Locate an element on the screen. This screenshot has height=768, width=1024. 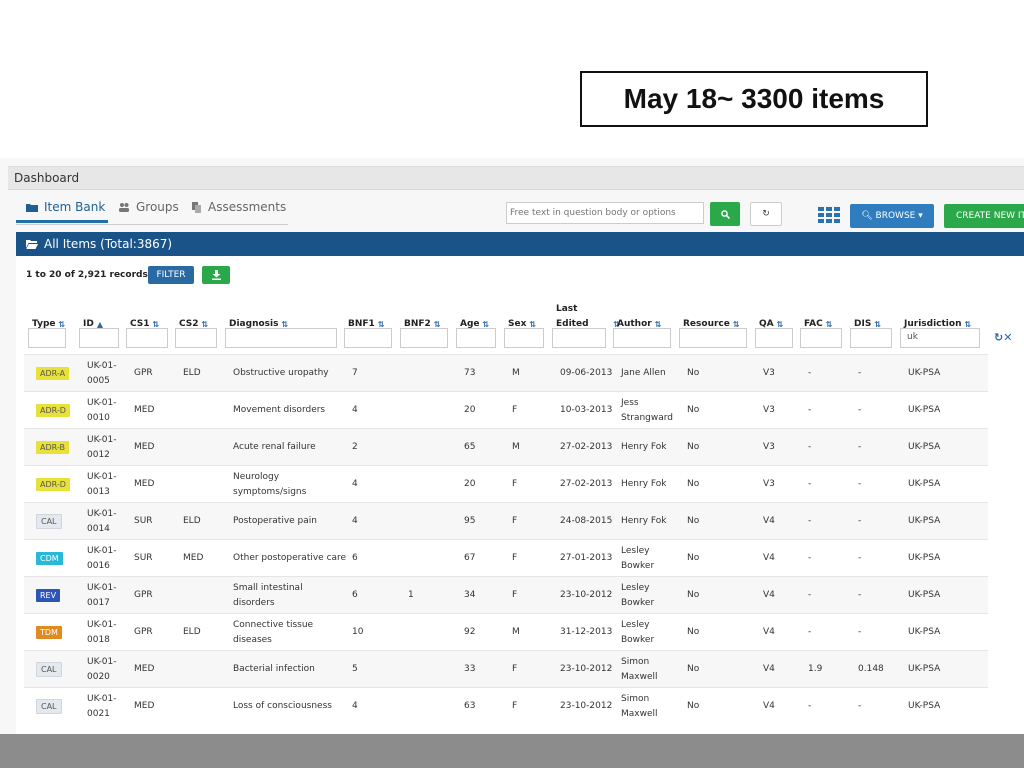
cell-diagnosis: Connective tissue diseases is located at coordinates (290, 632).